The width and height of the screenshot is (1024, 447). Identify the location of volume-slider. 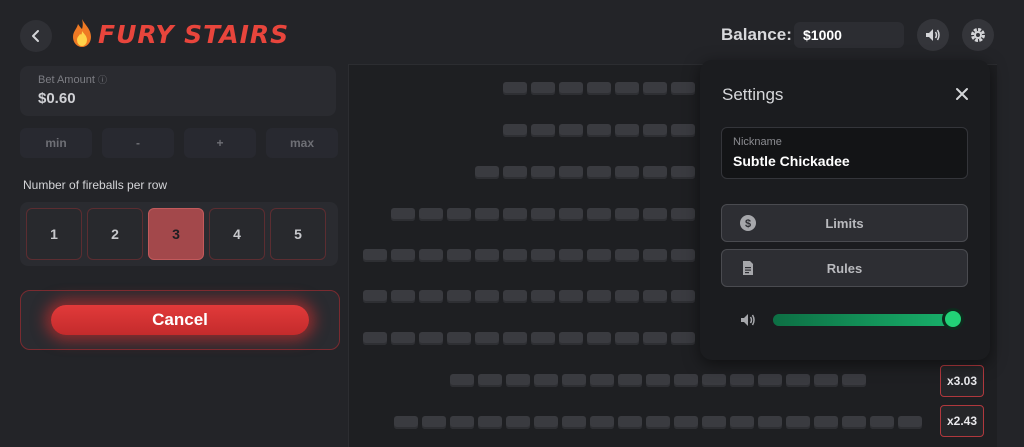
(868, 319).